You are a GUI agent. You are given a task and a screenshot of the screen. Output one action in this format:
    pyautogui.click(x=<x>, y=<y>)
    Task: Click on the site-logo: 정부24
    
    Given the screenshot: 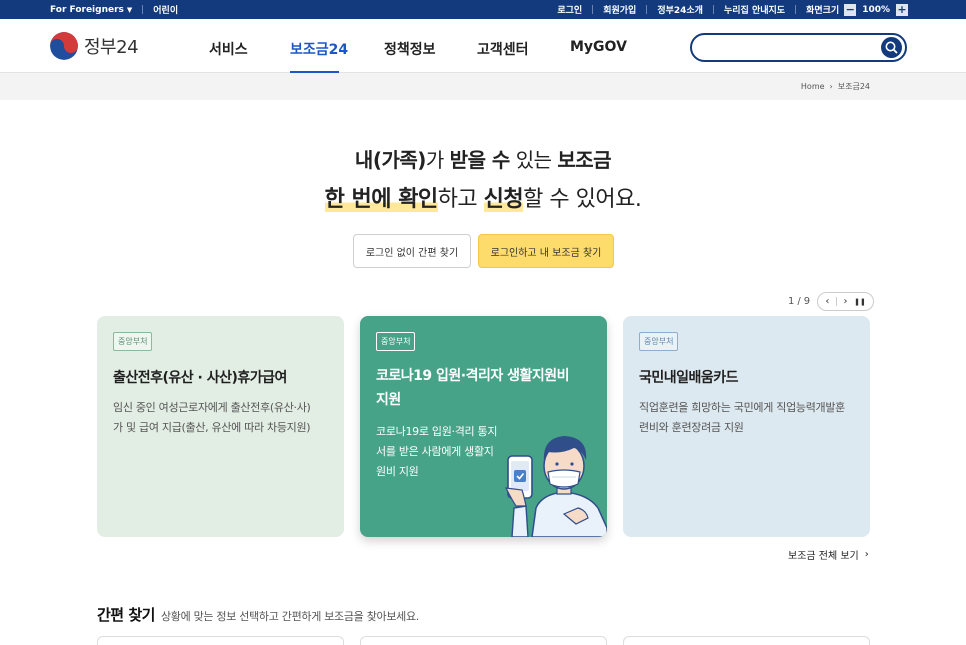 What is the action you would take?
    pyautogui.click(x=94, y=46)
    